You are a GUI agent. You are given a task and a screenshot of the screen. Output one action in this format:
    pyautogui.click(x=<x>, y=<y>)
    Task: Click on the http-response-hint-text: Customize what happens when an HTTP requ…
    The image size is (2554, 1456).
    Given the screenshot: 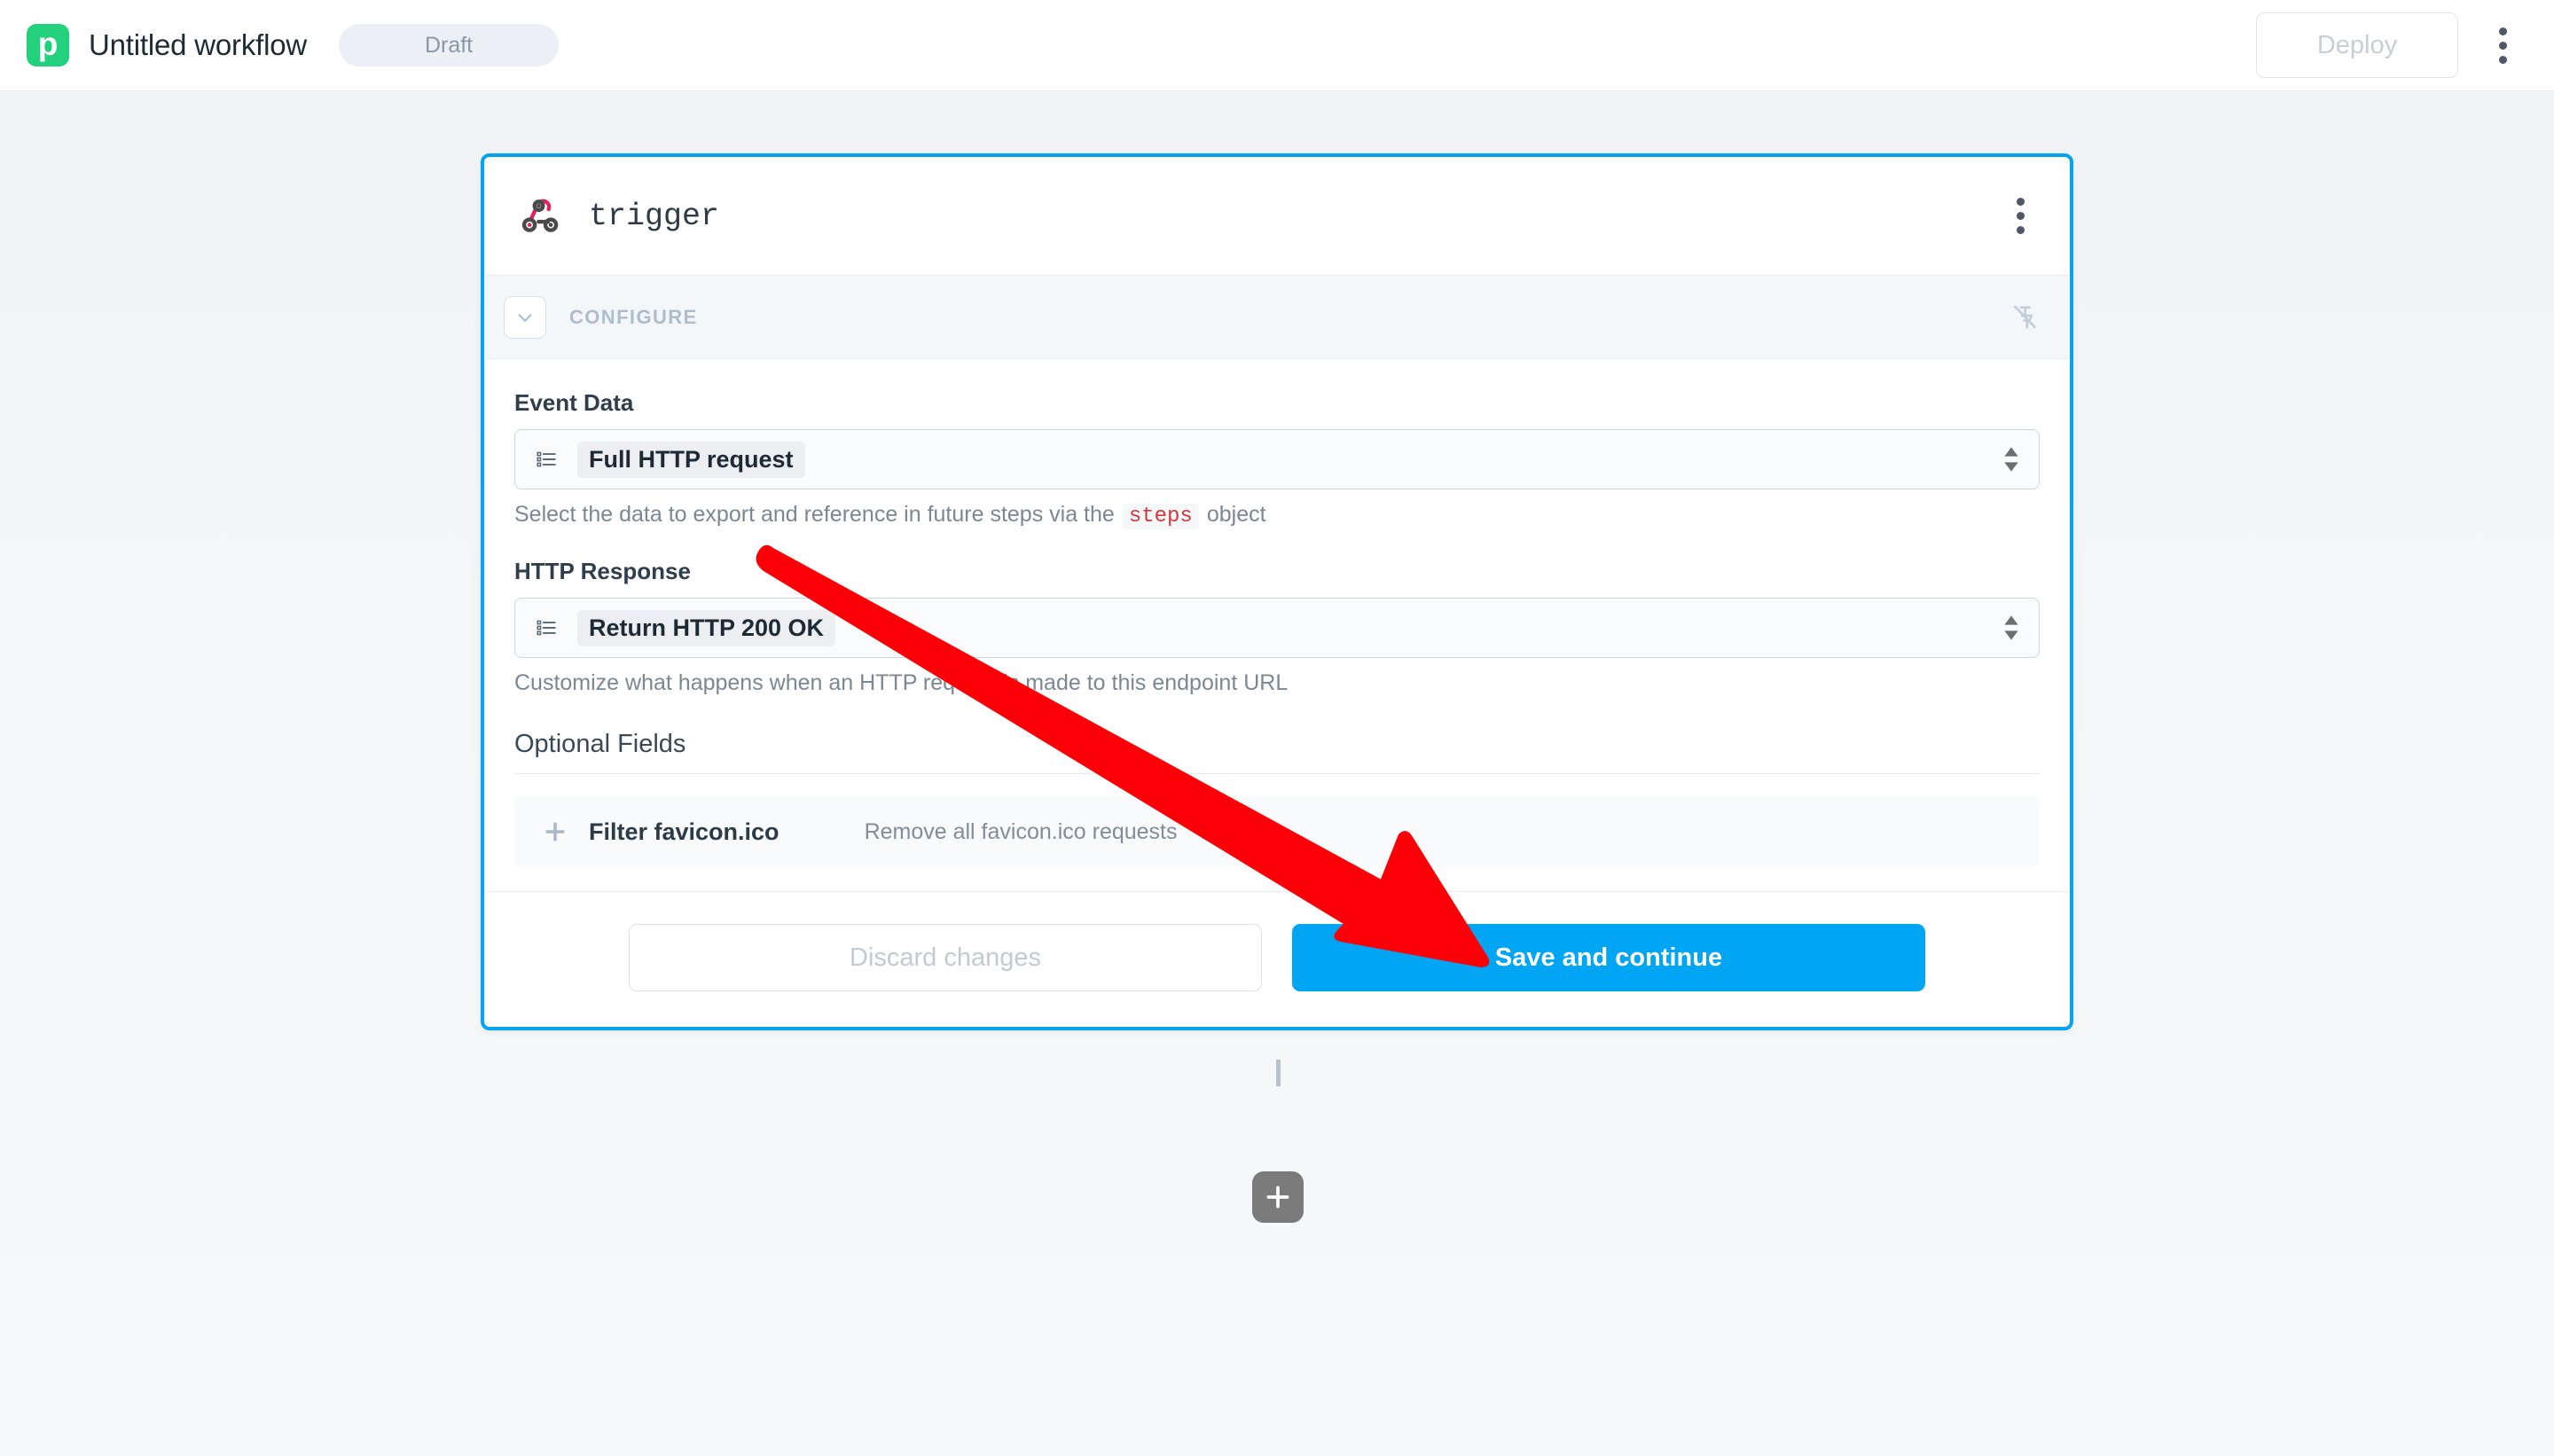 What is the action you would take?
    pyautogui.click(x=901, y=682)
    